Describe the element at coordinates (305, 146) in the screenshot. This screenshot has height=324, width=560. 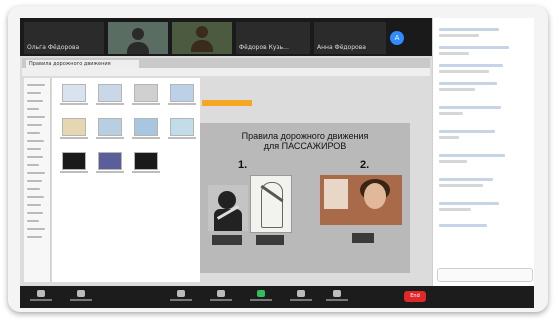
I see `slide-title-line: для ПАССАЖИРОВ` at that location.